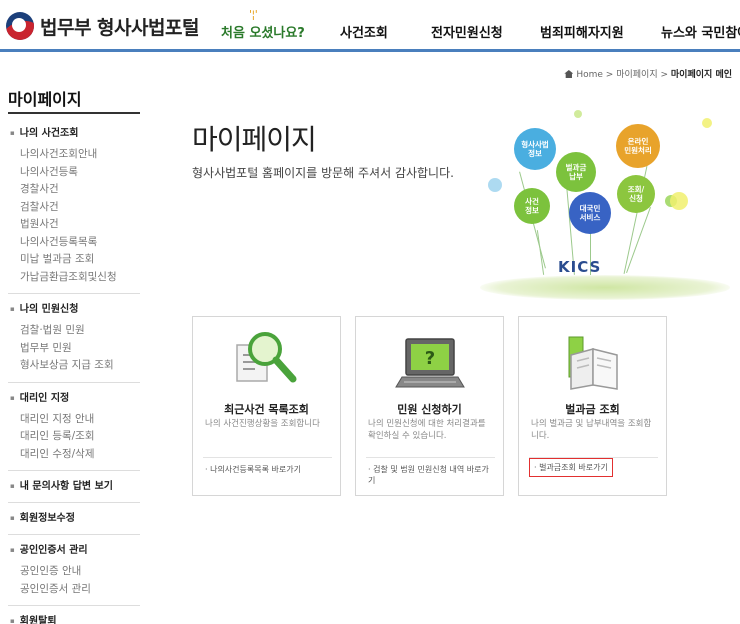 The height and width of the screenshot is (624, 740). Describe the element at coordinates (323, 173) in the screenshot. I see `page-subtitle: 형사사법포털 홈페이지를 방문해 주셔서 감사합니다.` at that location.